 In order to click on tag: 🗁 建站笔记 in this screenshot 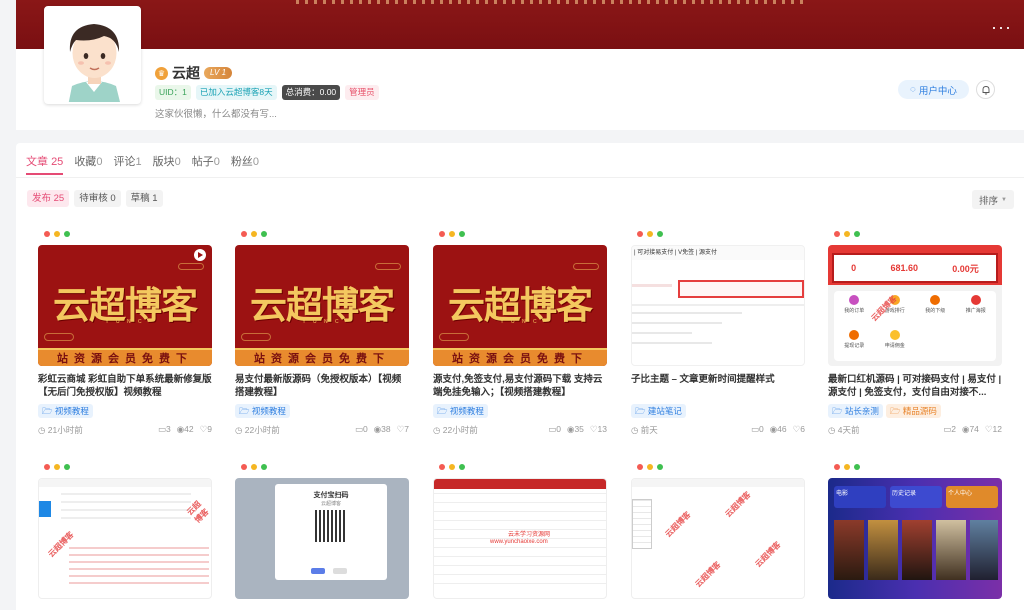, I will do `click(658, 411)`.